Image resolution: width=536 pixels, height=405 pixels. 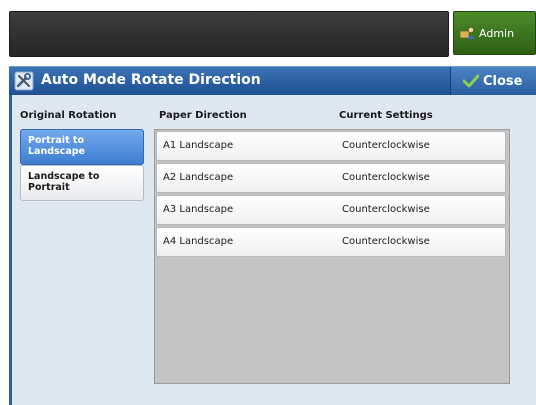 I want to click on paper-direction-cell: A1 Landscape, so click(x=198, y=145).